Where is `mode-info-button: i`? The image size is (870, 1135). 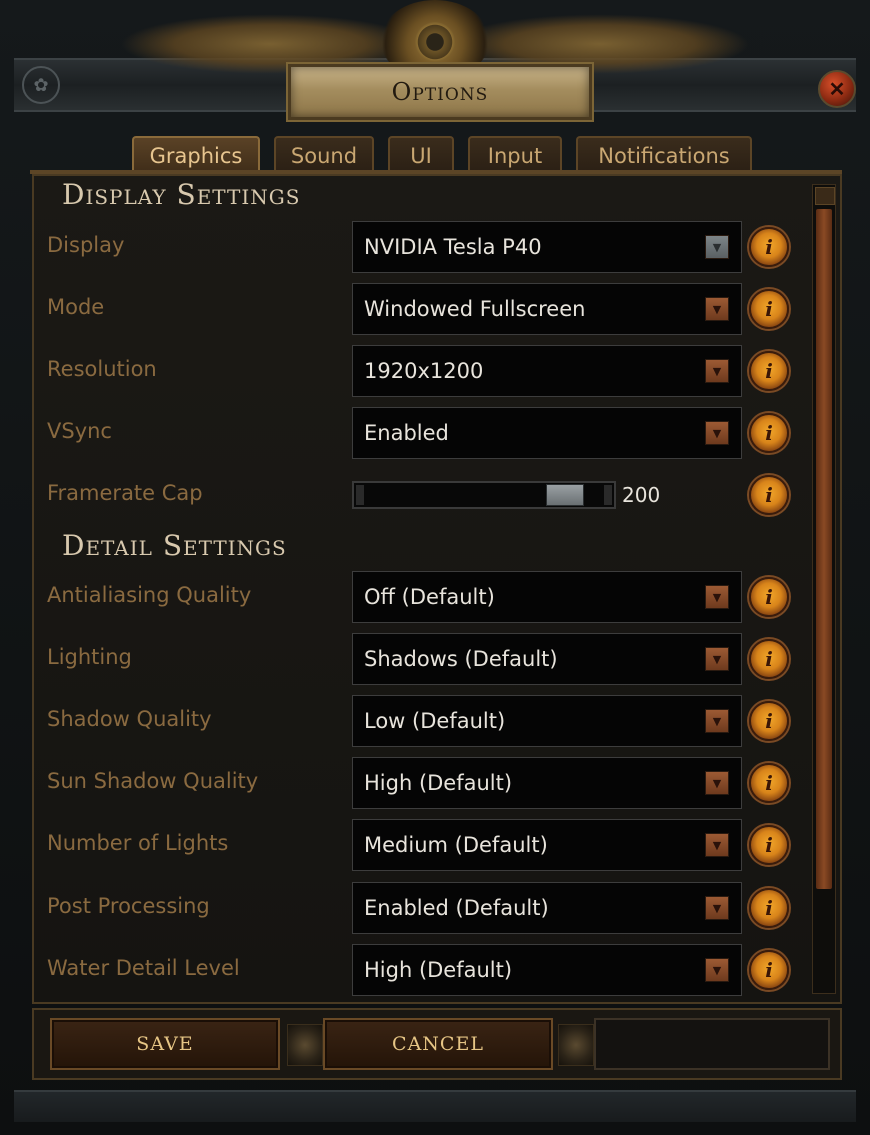
mode-info-button: i is located at coordinates (769, 309).